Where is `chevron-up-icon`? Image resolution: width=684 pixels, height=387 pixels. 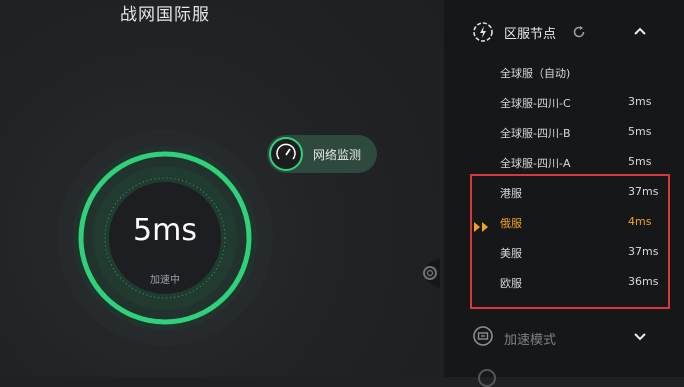
chevron-up-icon is located at coordinates (640, 33).